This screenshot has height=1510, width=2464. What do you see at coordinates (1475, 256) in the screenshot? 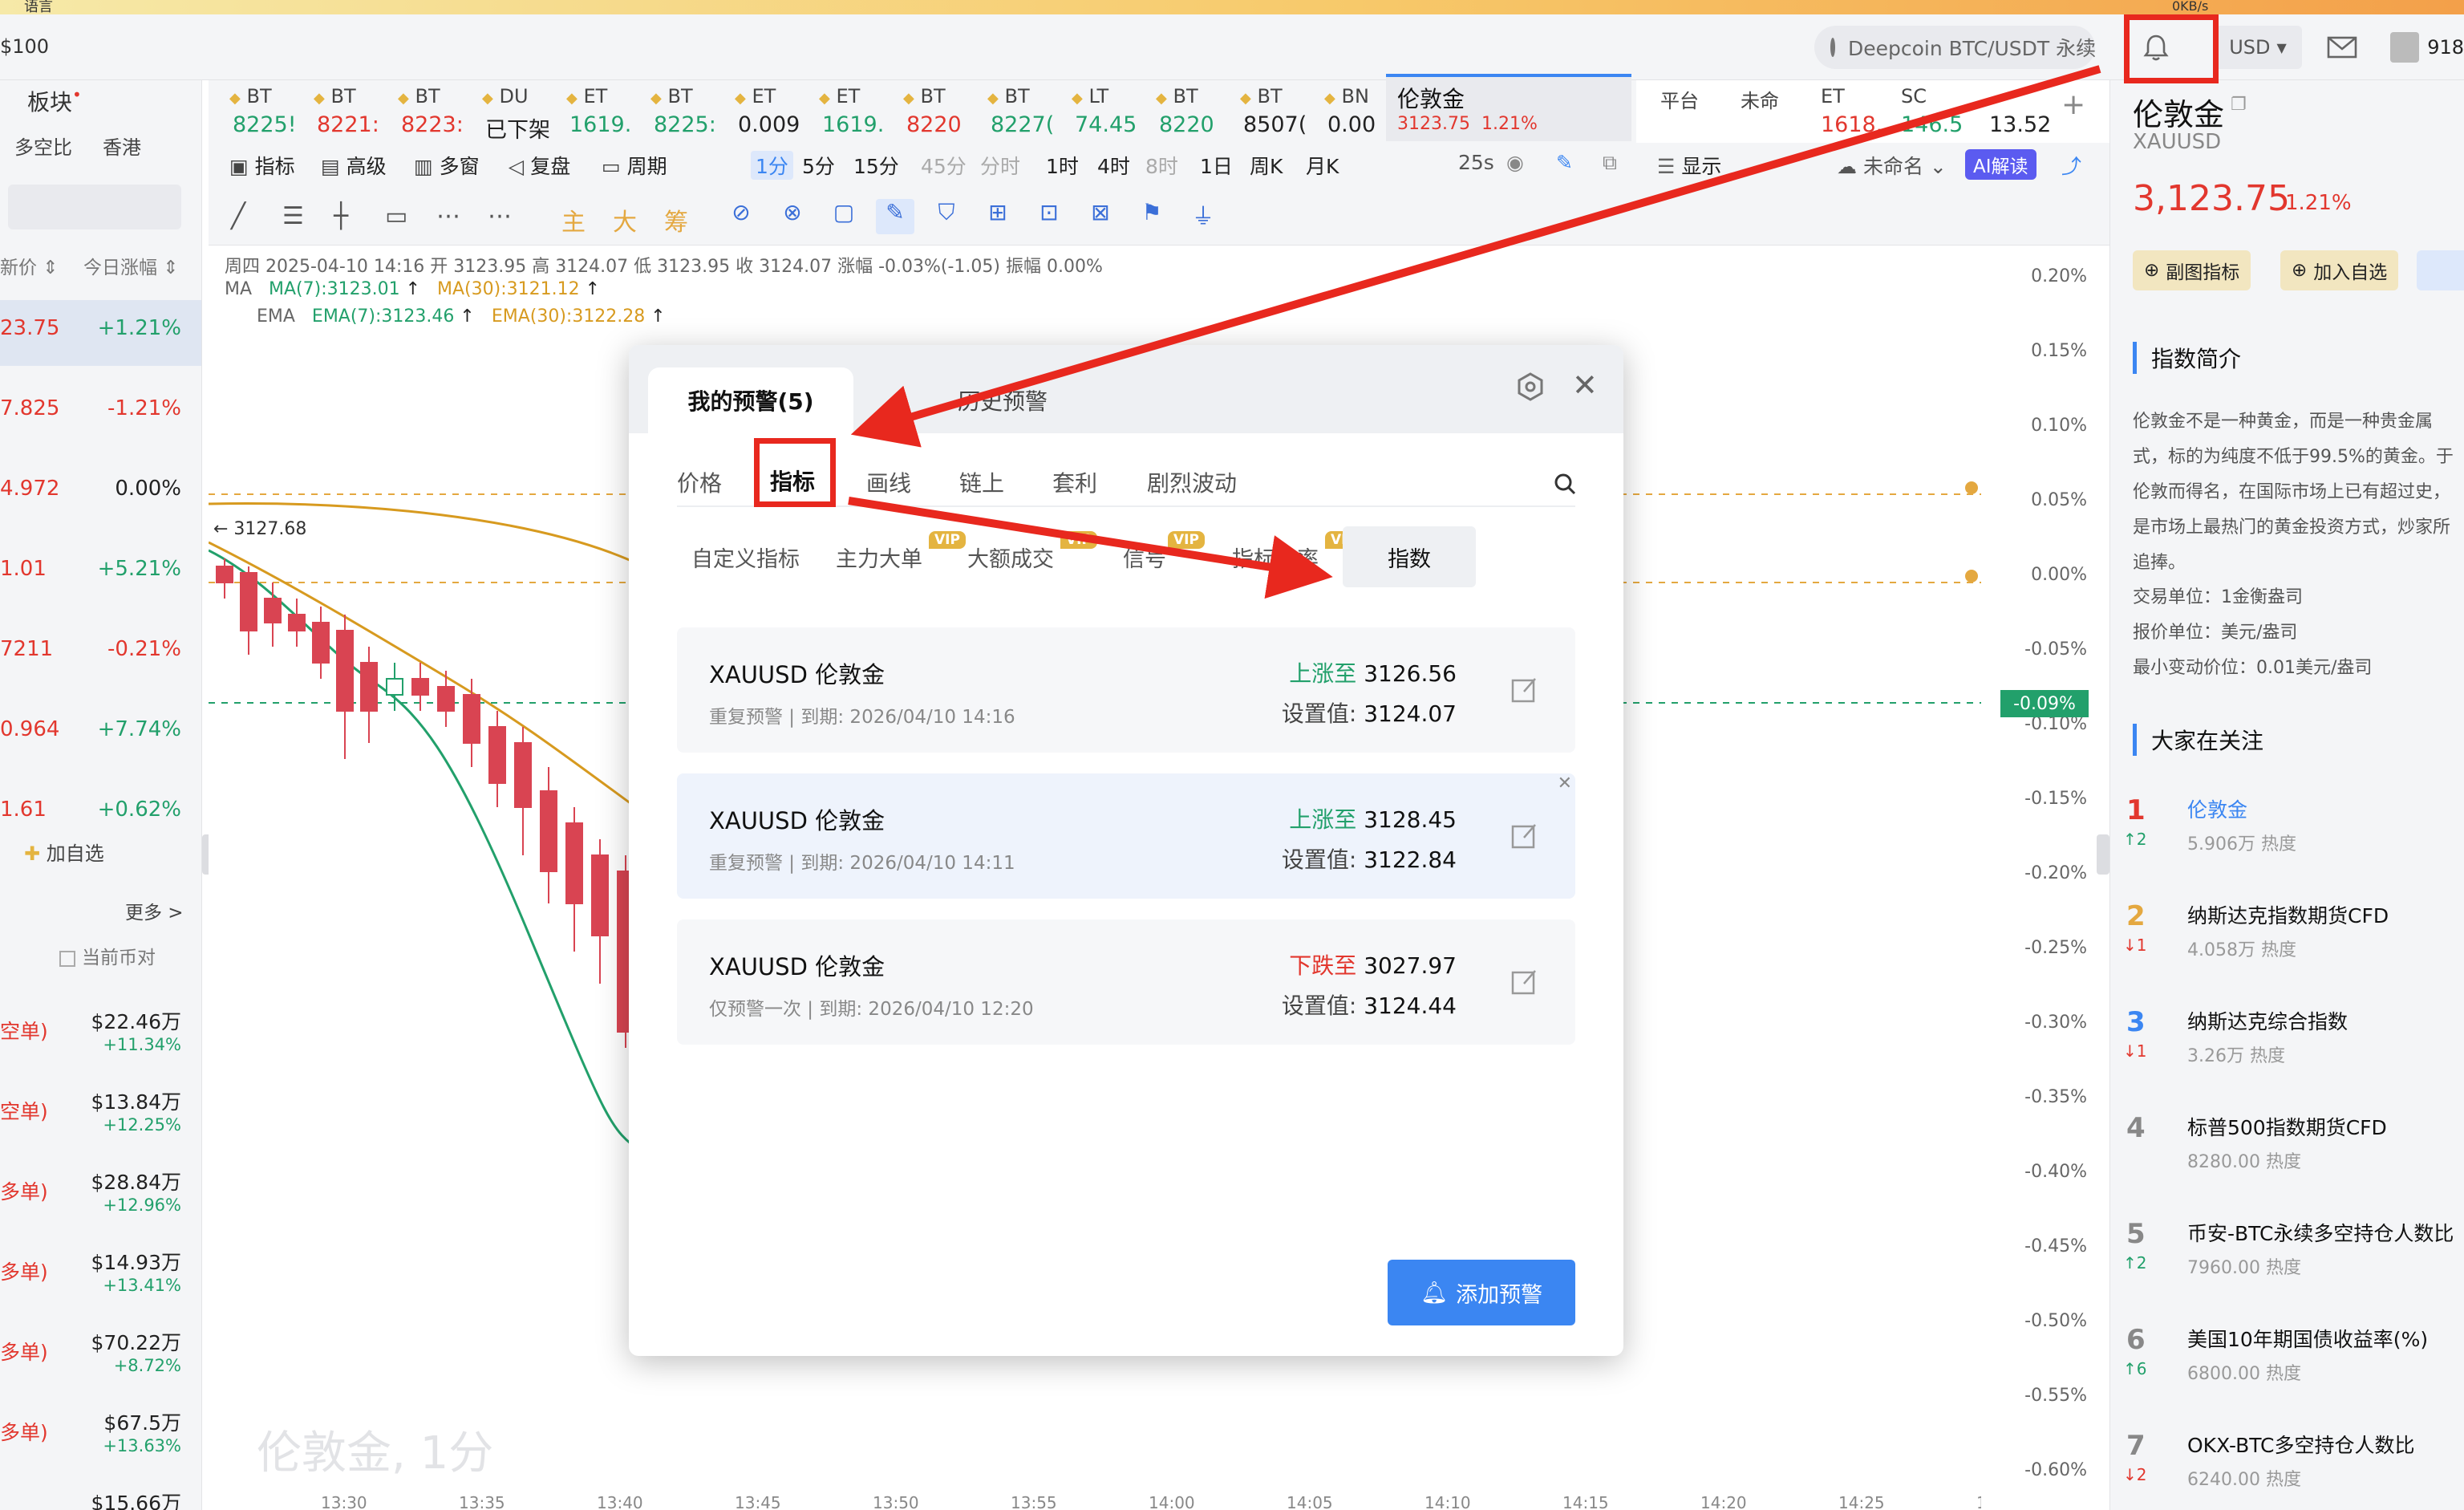
I see `arrow-bell-to-tab` at bounding box center [1475, 256].